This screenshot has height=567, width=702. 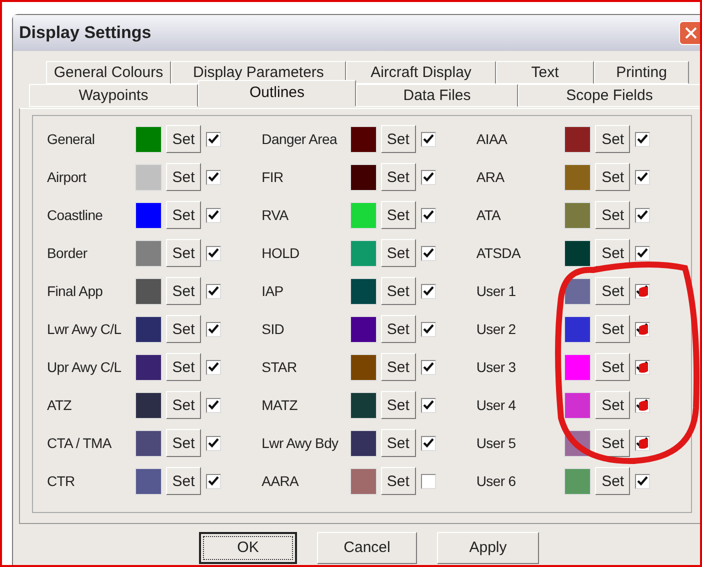 What do you see at coordinates (67, 253) in the screenshot?
I see `outline-label: Border` at bounding box center [67, 253].